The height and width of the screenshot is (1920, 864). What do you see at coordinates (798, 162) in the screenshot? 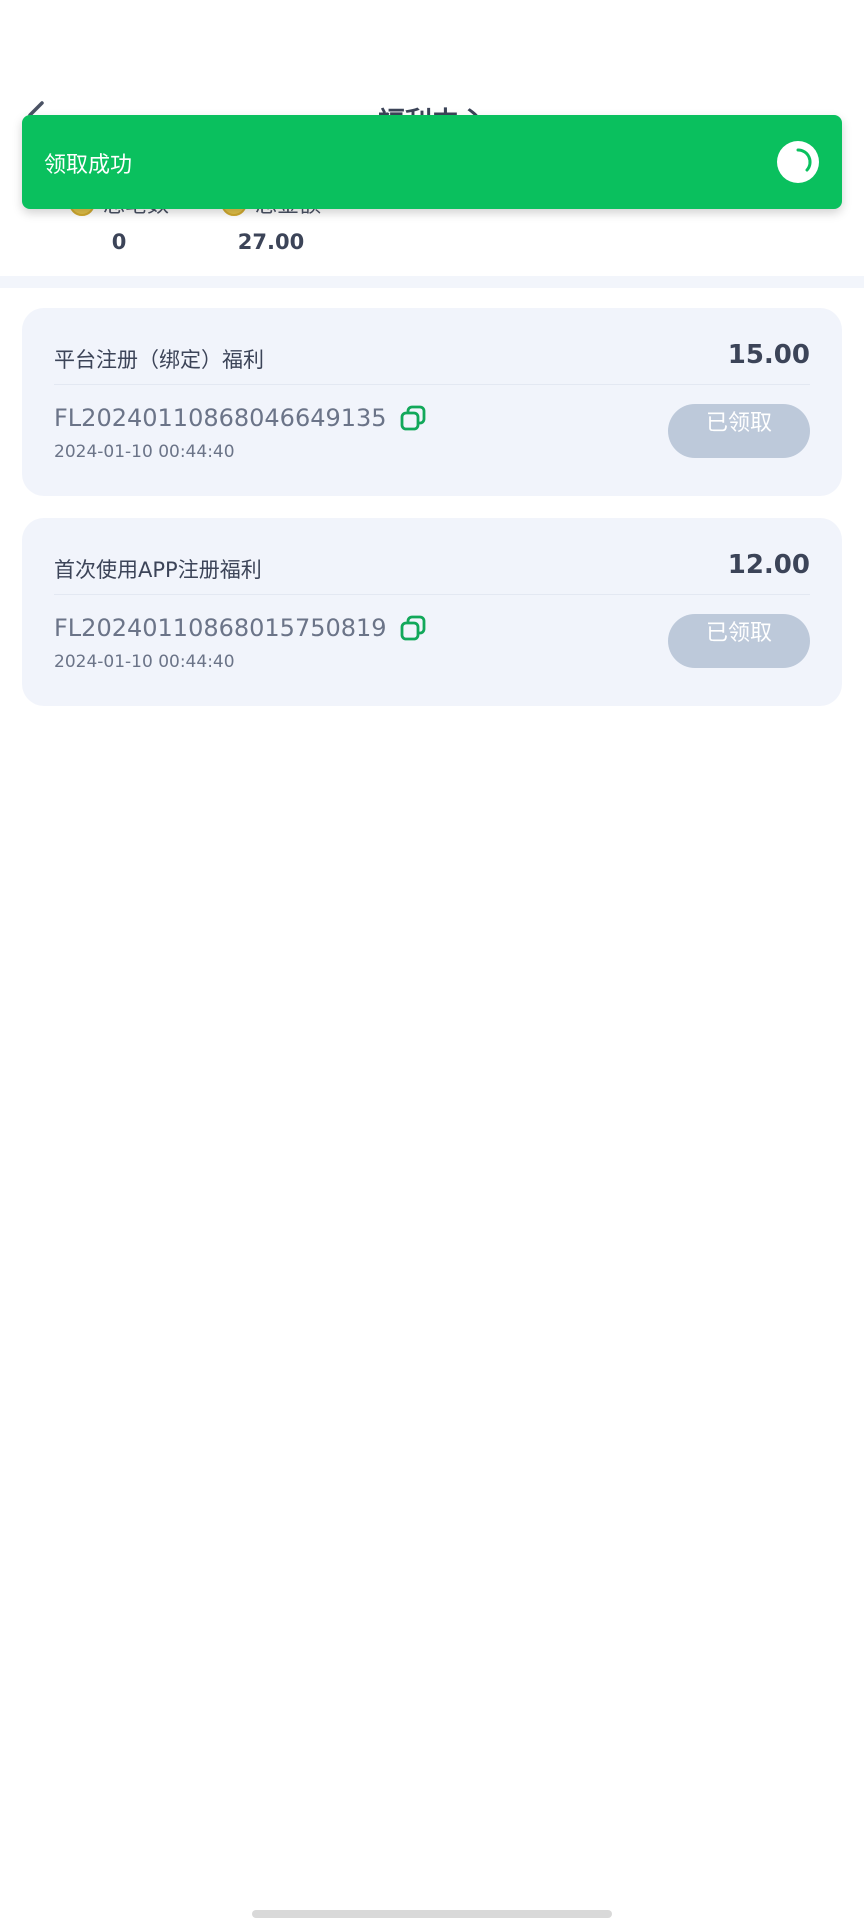
I see `spinner-icon` at bounding box center [798, 162].